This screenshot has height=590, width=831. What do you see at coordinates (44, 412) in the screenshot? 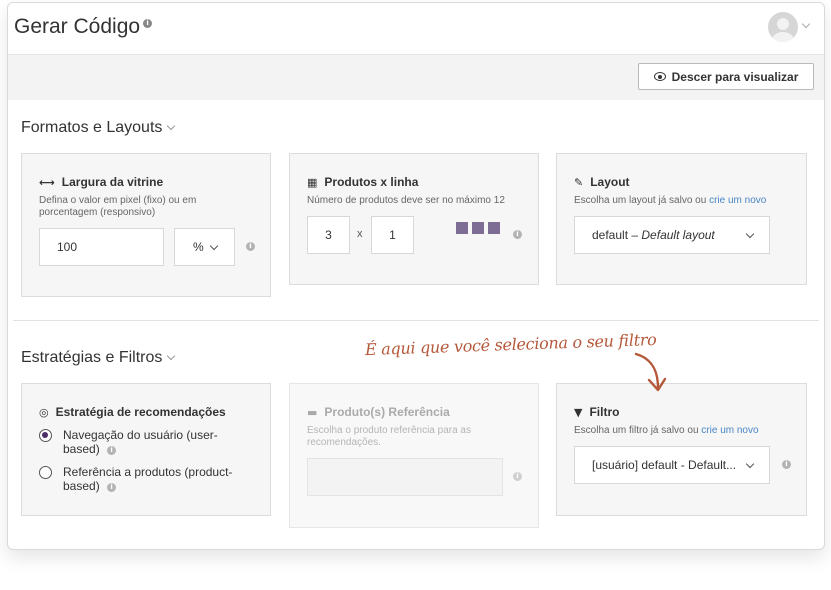
I see `target-icon: ◎` at bounding box center [44, 412].